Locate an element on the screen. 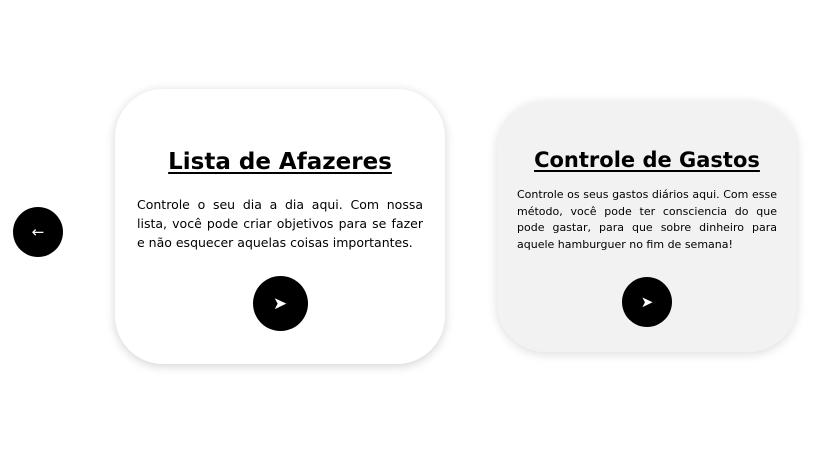 The width and height of the screenshot is (819, 450). arrow-left-icon: ← is located at coordinates (38, 232).